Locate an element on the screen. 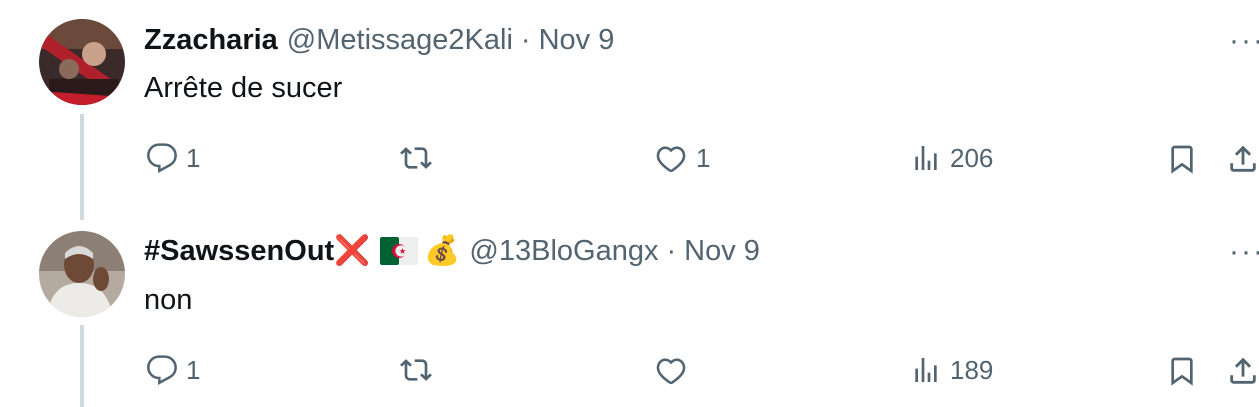 The height and width of the screenshot is (407, 1259). views-button: 189 is located at coordinates (951, 370).